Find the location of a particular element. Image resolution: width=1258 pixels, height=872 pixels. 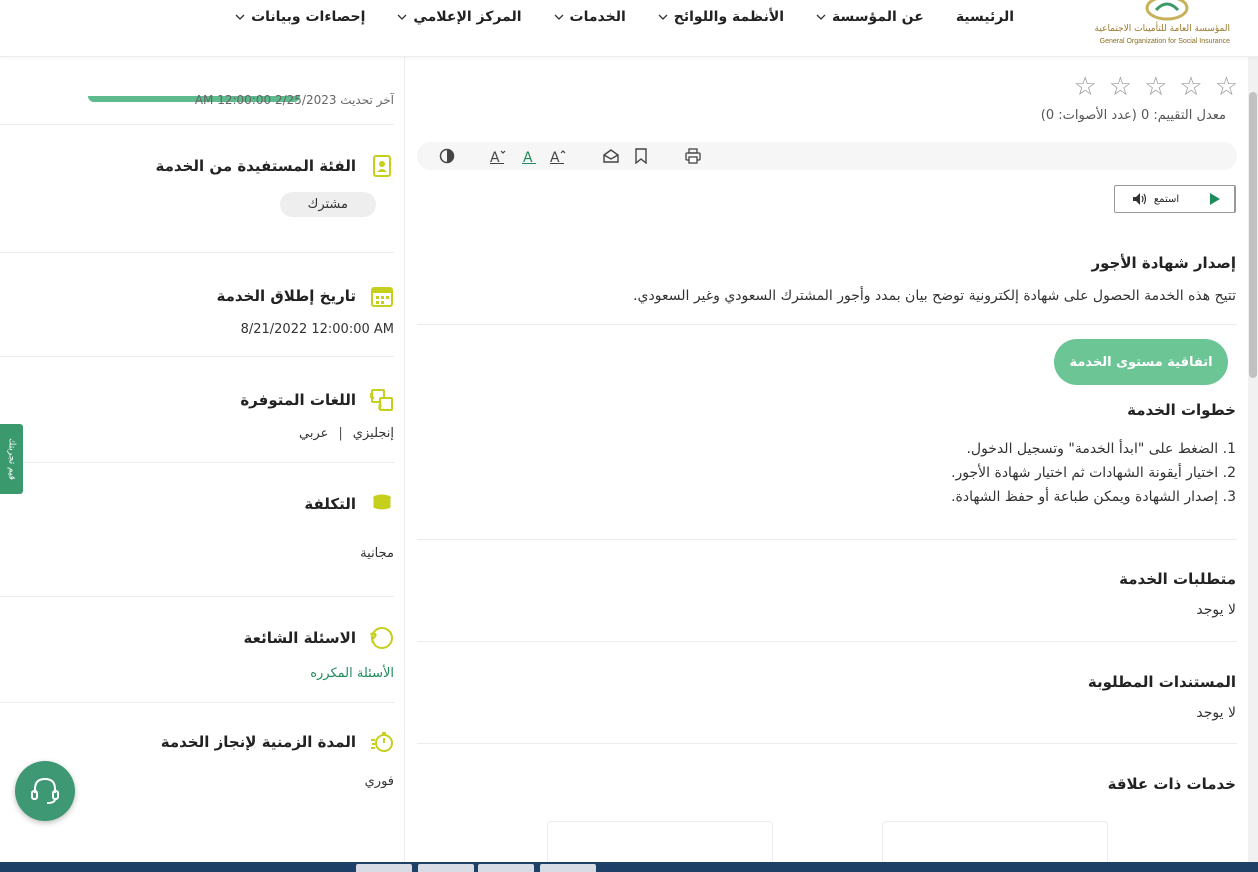

logo-mark-icon is located at coordinates (1167, 10).